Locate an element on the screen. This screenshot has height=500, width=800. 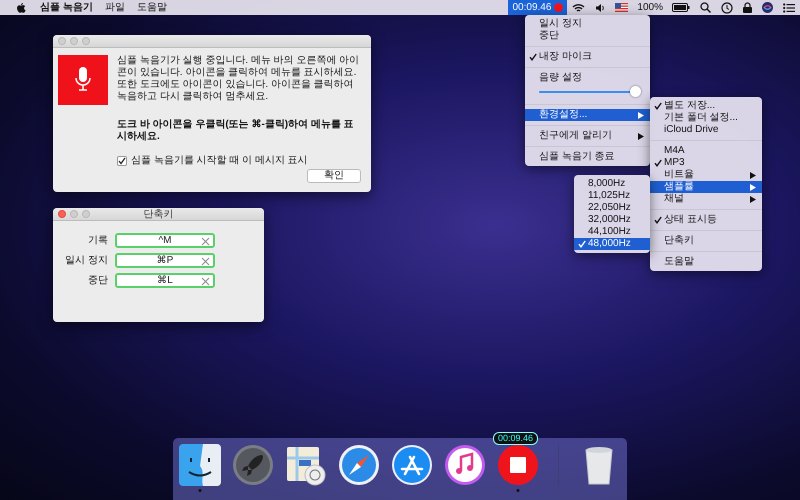
menu-item: 상태 표시등 is located at coordinates (706, 220).